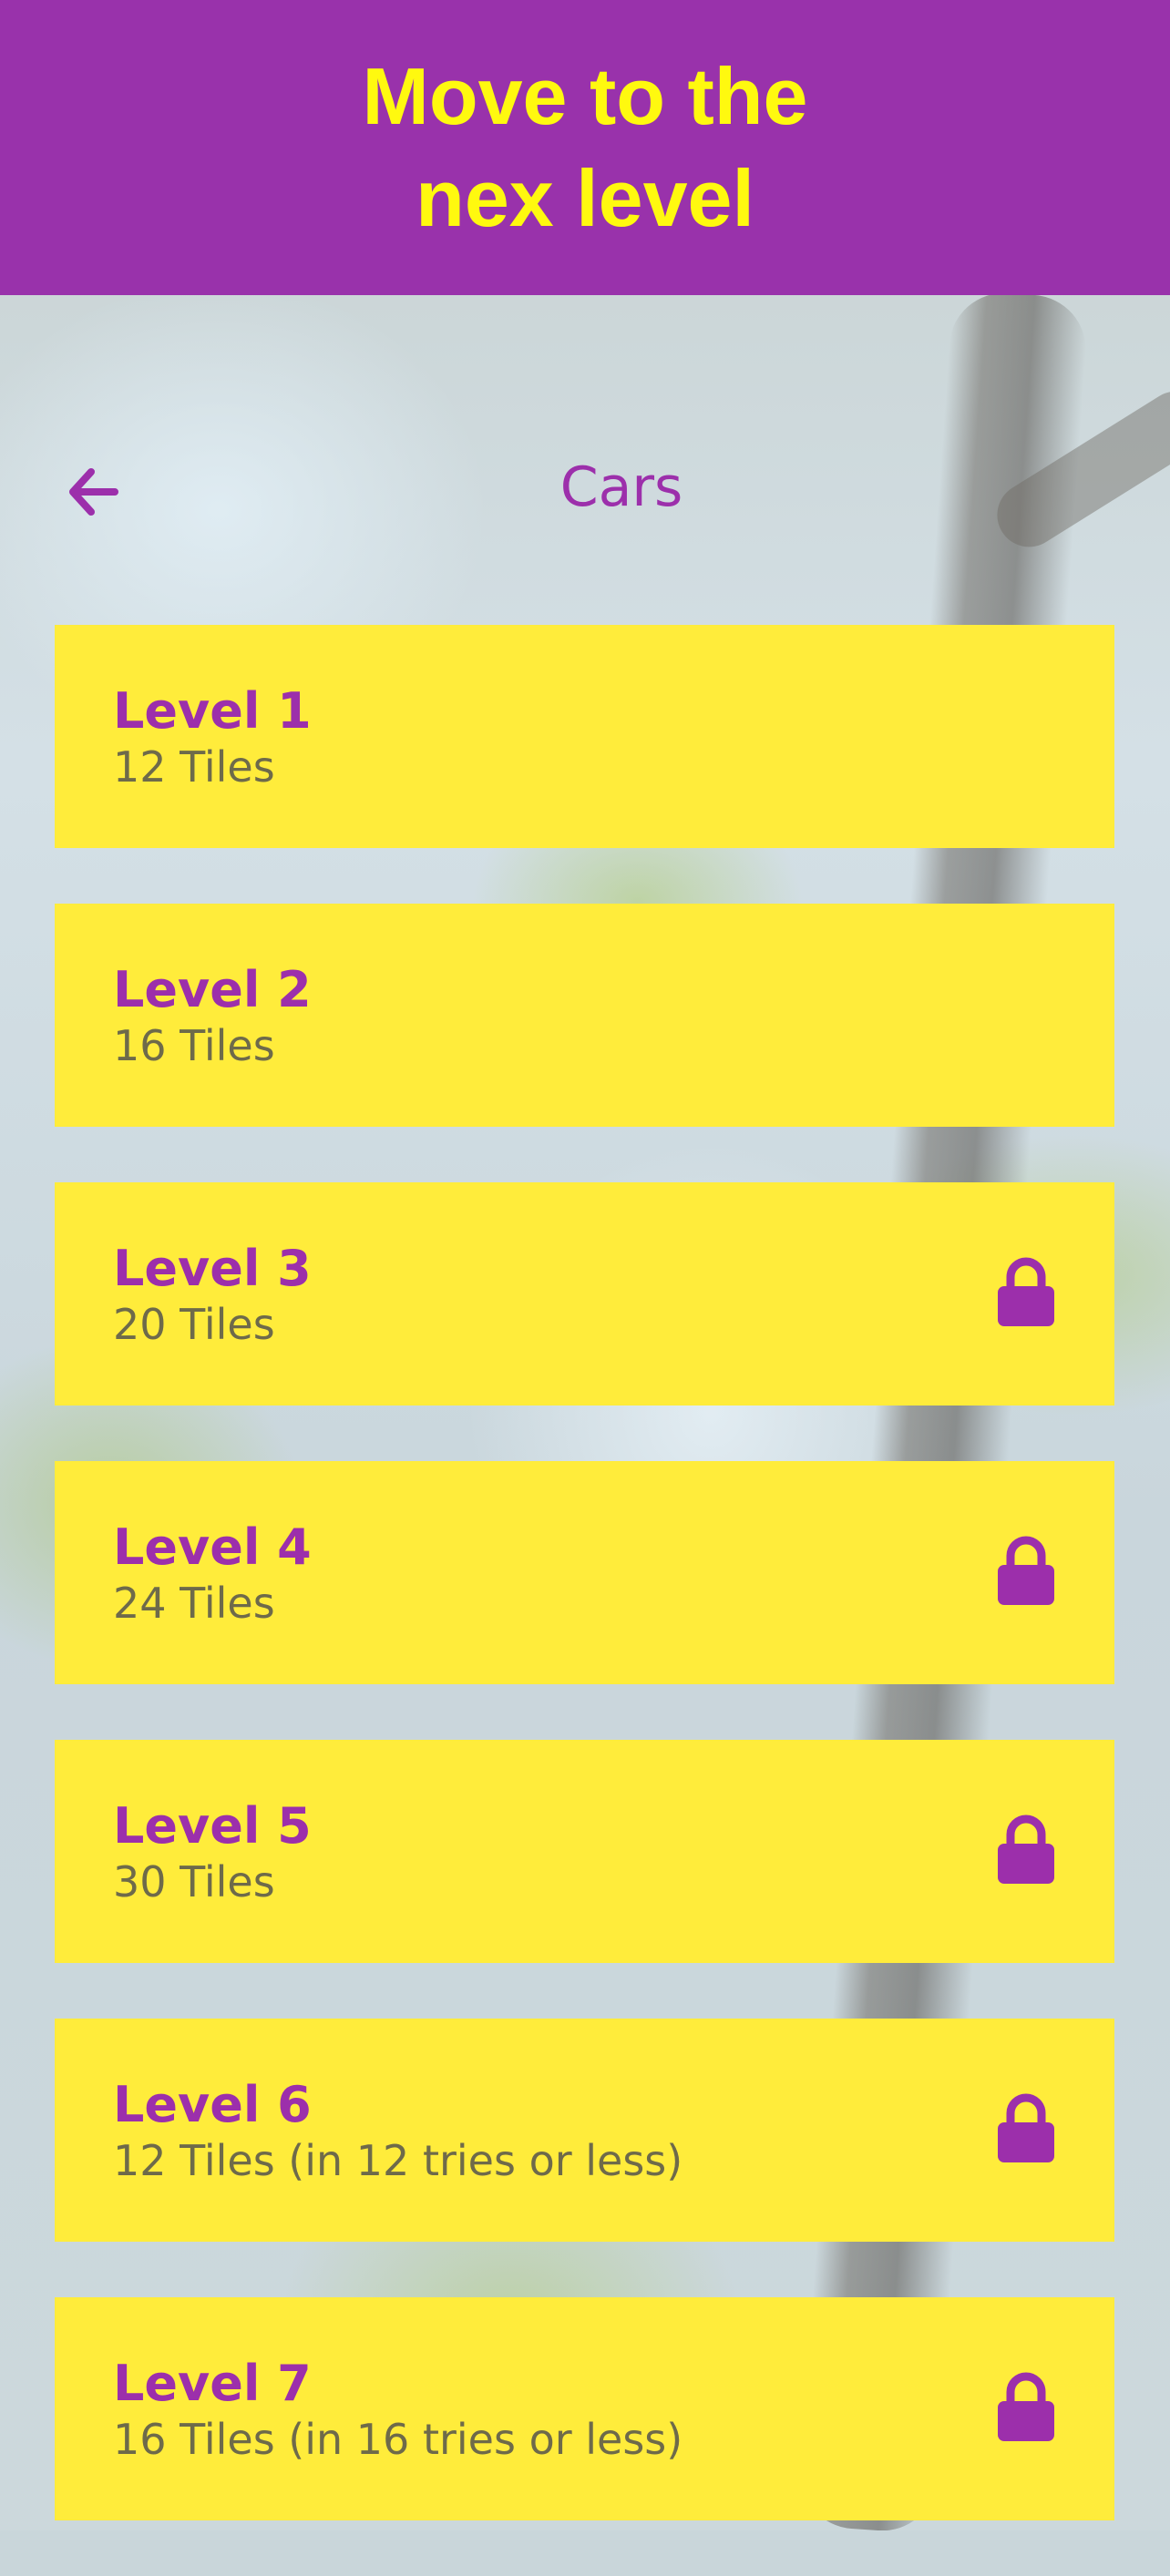  I want to click on level-card-3: Level 3 20 Tiles, so click(584, 1294).